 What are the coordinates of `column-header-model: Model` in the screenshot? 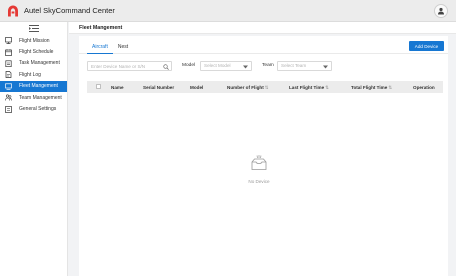 It's located at (197, 87).